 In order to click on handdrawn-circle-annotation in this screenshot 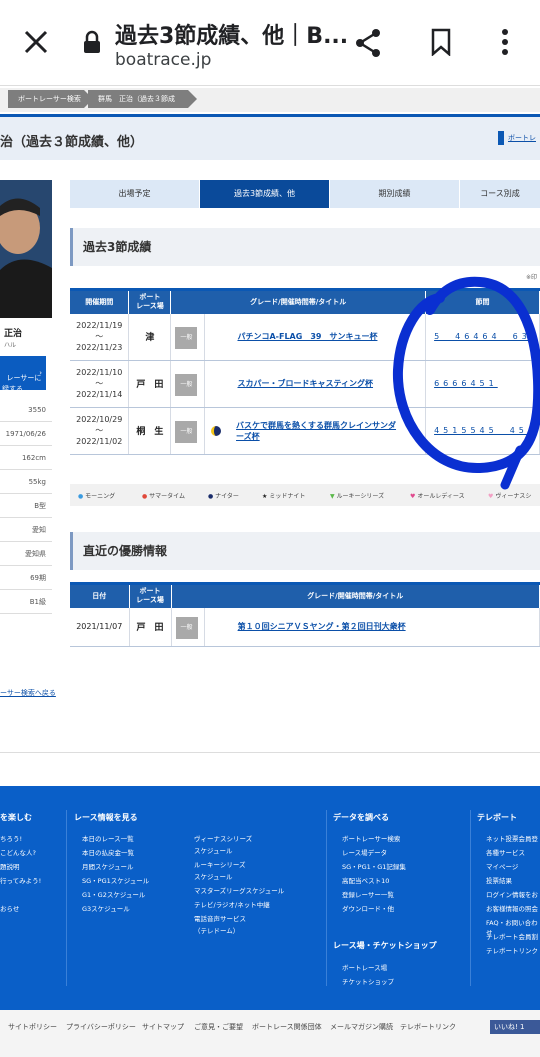, I will do `click(466, 383)`.